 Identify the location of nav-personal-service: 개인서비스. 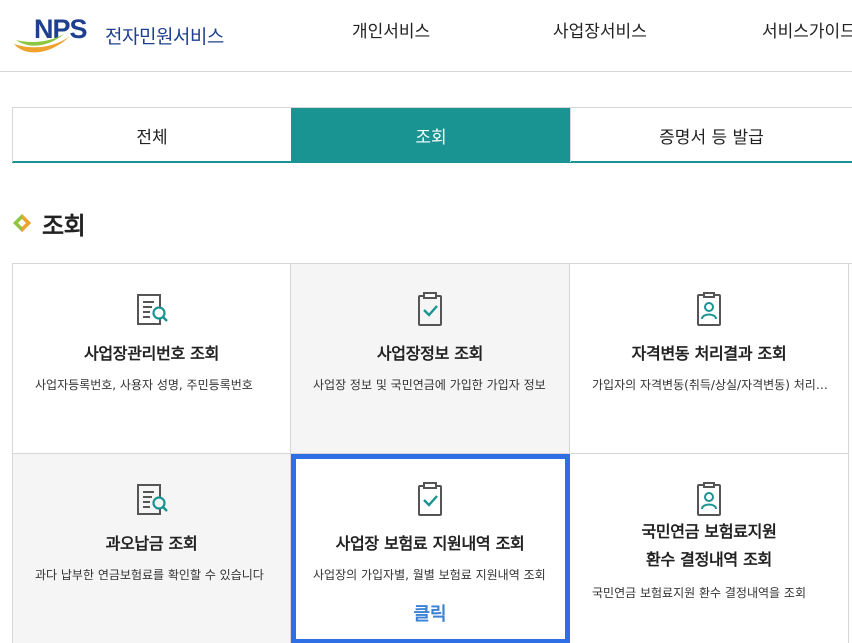
(391, 32).